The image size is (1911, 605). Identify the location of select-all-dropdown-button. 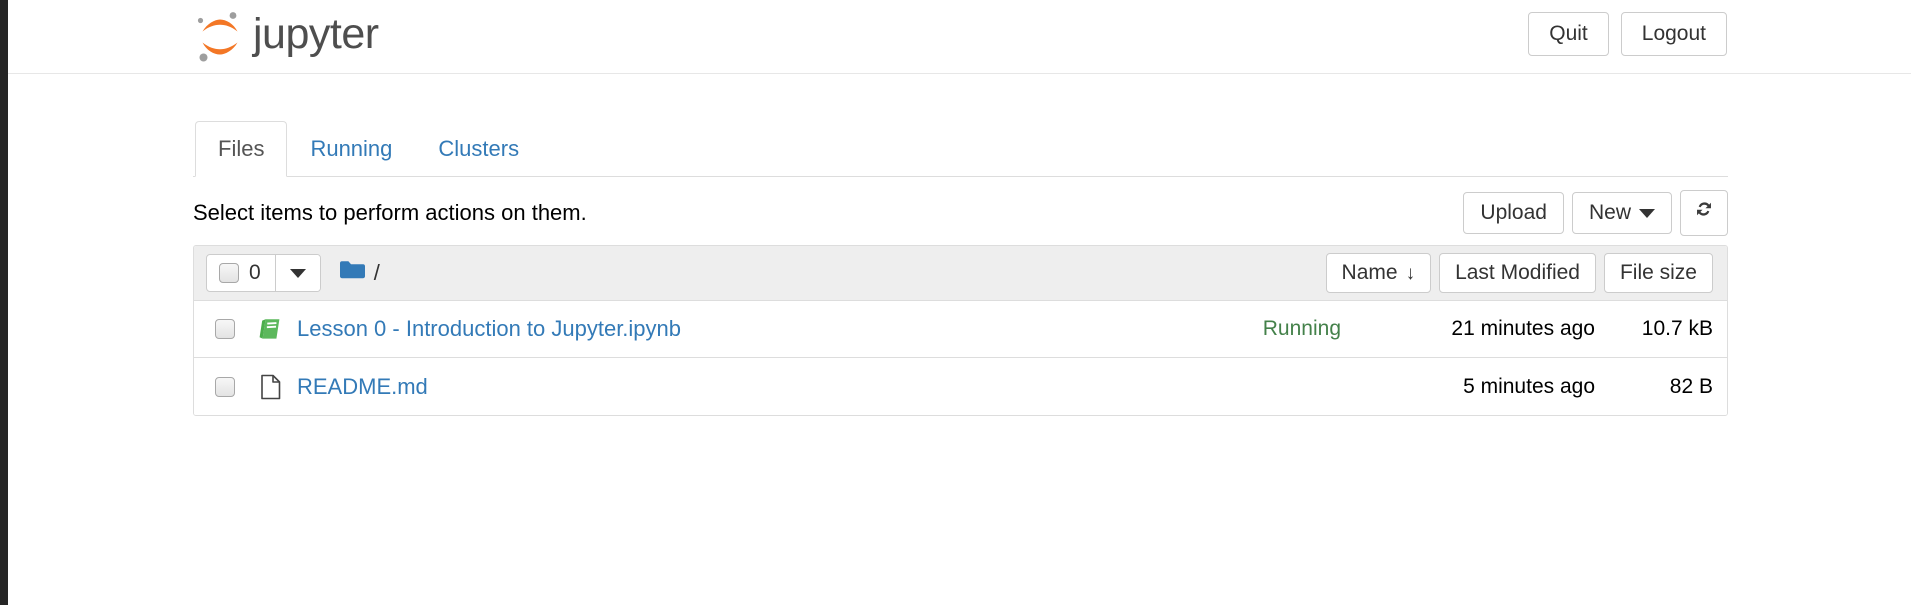
(297, 273).